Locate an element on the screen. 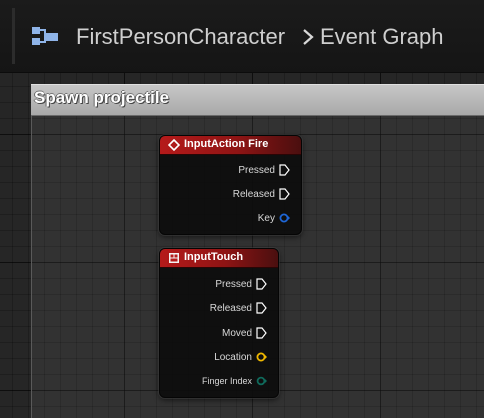 The width and height of the screenshot is (484, 418). enum-pin-icon is located at coordinates (261, 381).